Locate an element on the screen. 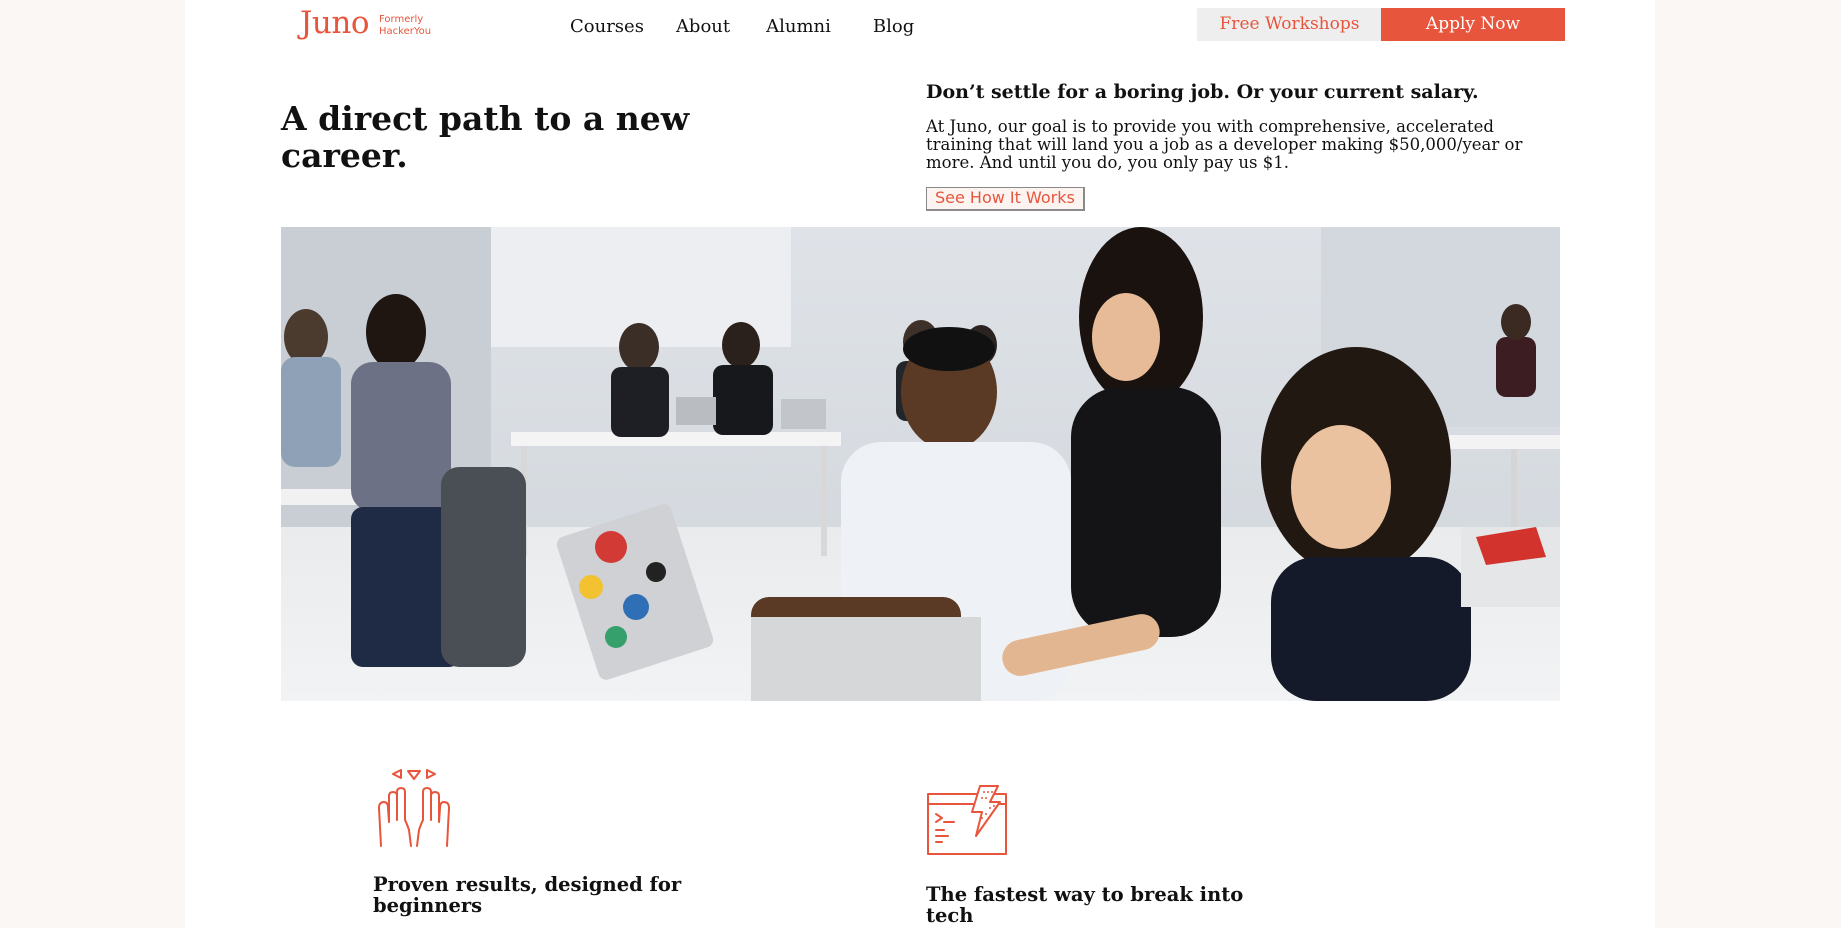 The image size is (1841, 928). code-window-lightning-icon is located at coordinates (967, 820).